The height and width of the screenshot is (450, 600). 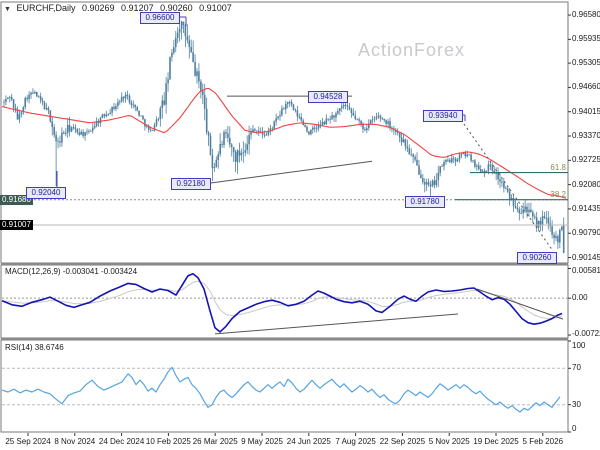 I want to click on fib-percentage-label: 38.2, so click(x=558, y=194).